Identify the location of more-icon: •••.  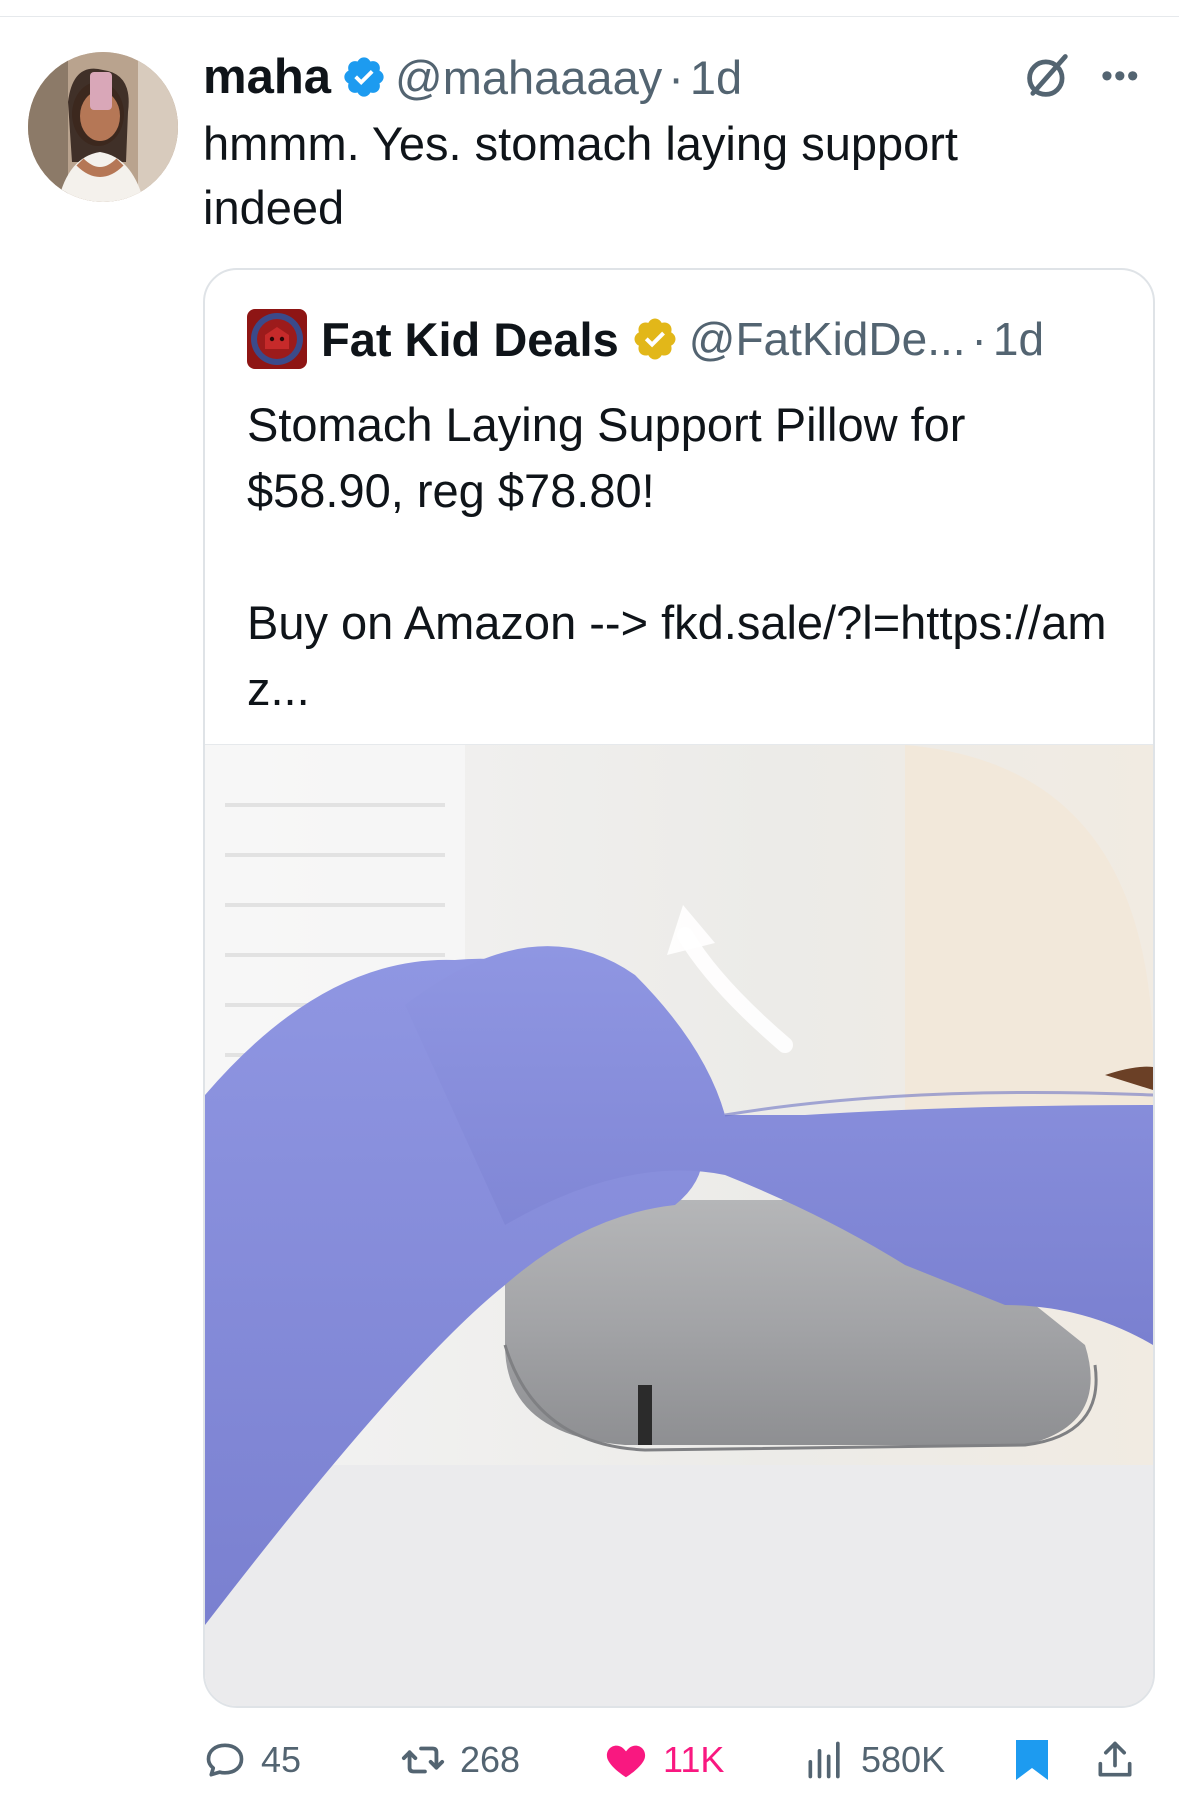
(1120, 76).